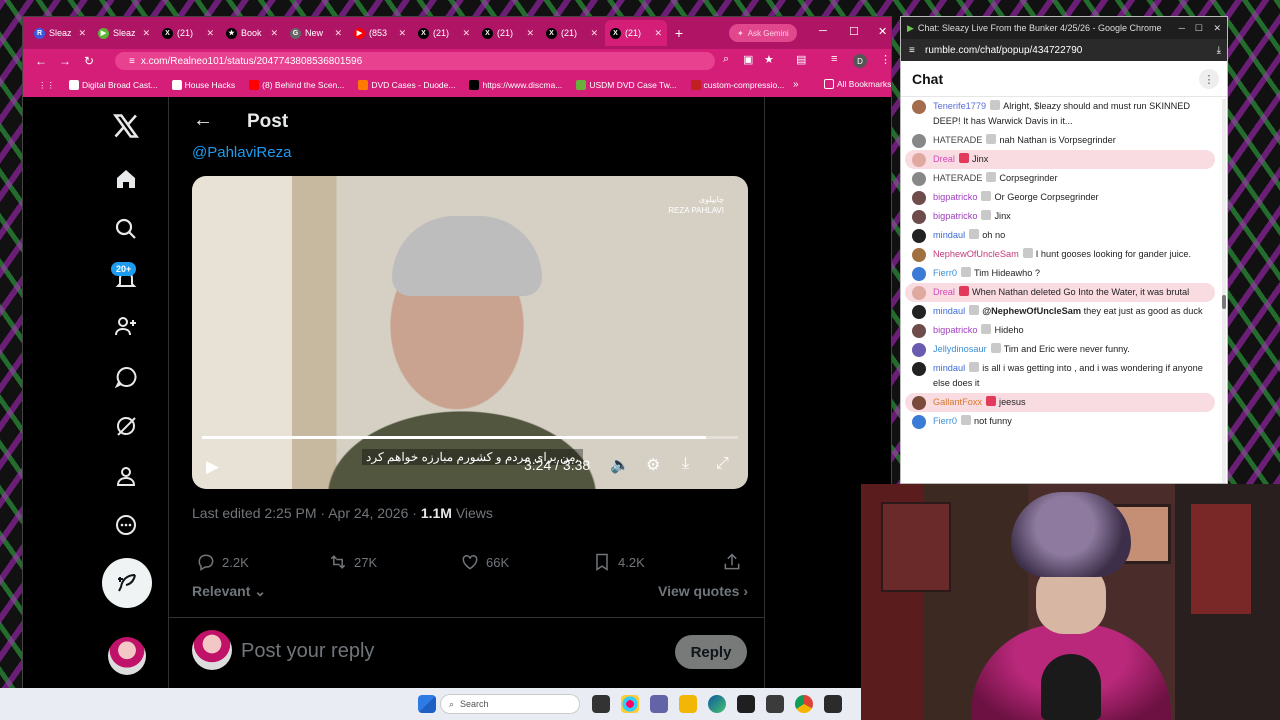 This screenshot has height=720, width=1280. I want to click on grok-chat-icon, so click(126, 377).